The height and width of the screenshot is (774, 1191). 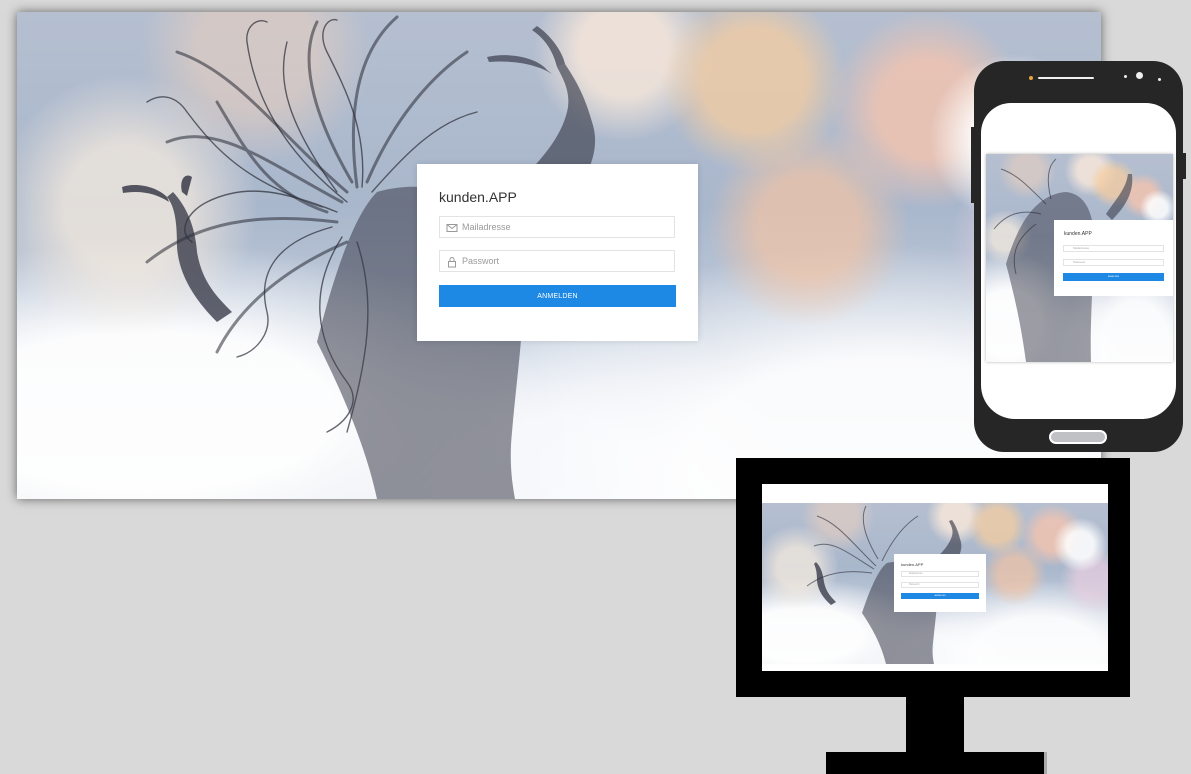 What do you see at coordinates (1139, 75) in the screenshot?
I see `phone-camera-icon` at bounding box center [1139, 75].